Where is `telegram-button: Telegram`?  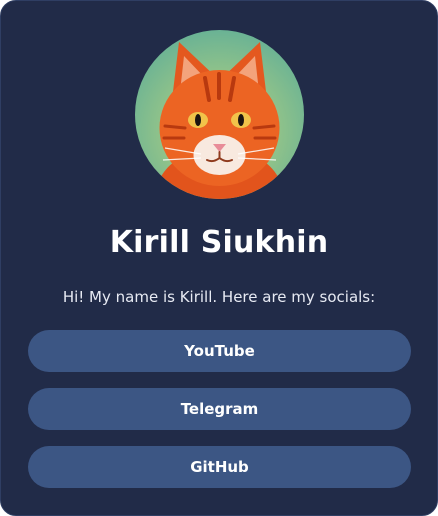
telegram-button: Telegram is located at coordinates (219, 409).